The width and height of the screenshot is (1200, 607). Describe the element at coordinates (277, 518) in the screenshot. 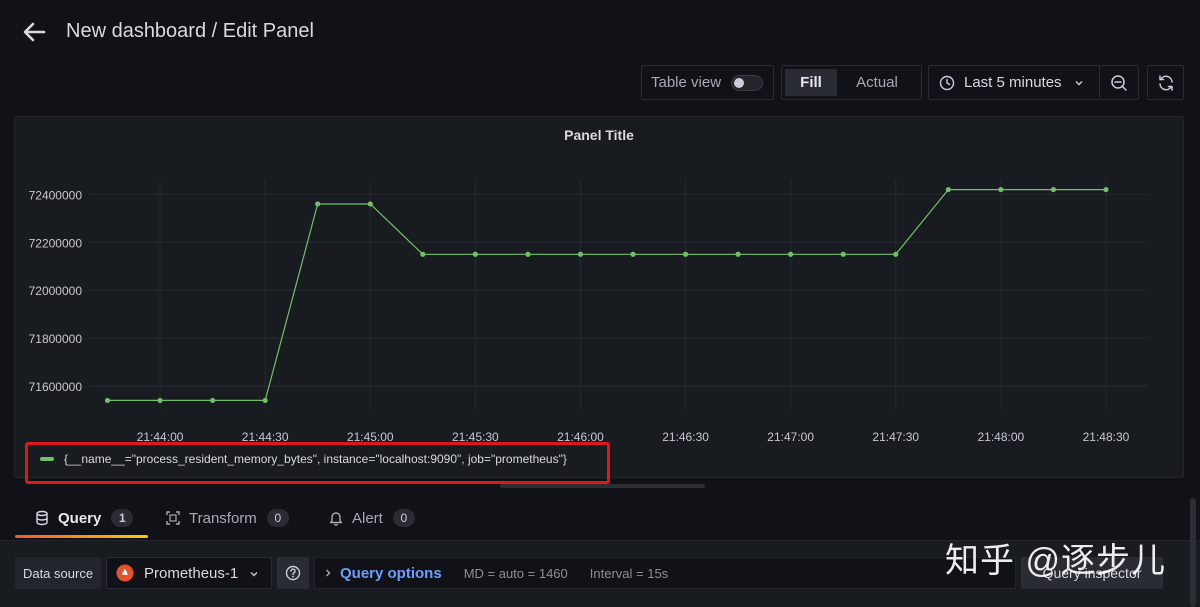

I see `tab-transform-count: 0` at that location.